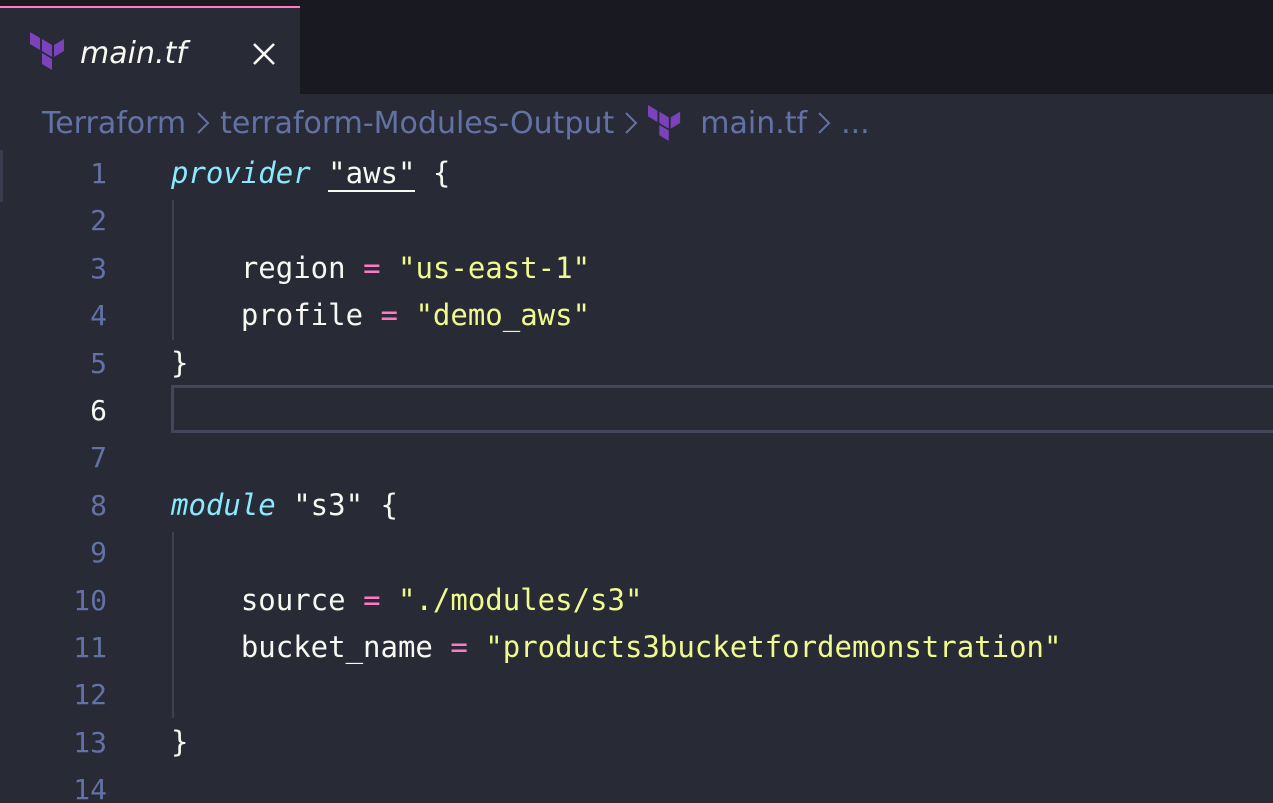 This screenshot has width=1273, height=803. I want to click on code-text: profile = "demo_aws", so click(380, 315).